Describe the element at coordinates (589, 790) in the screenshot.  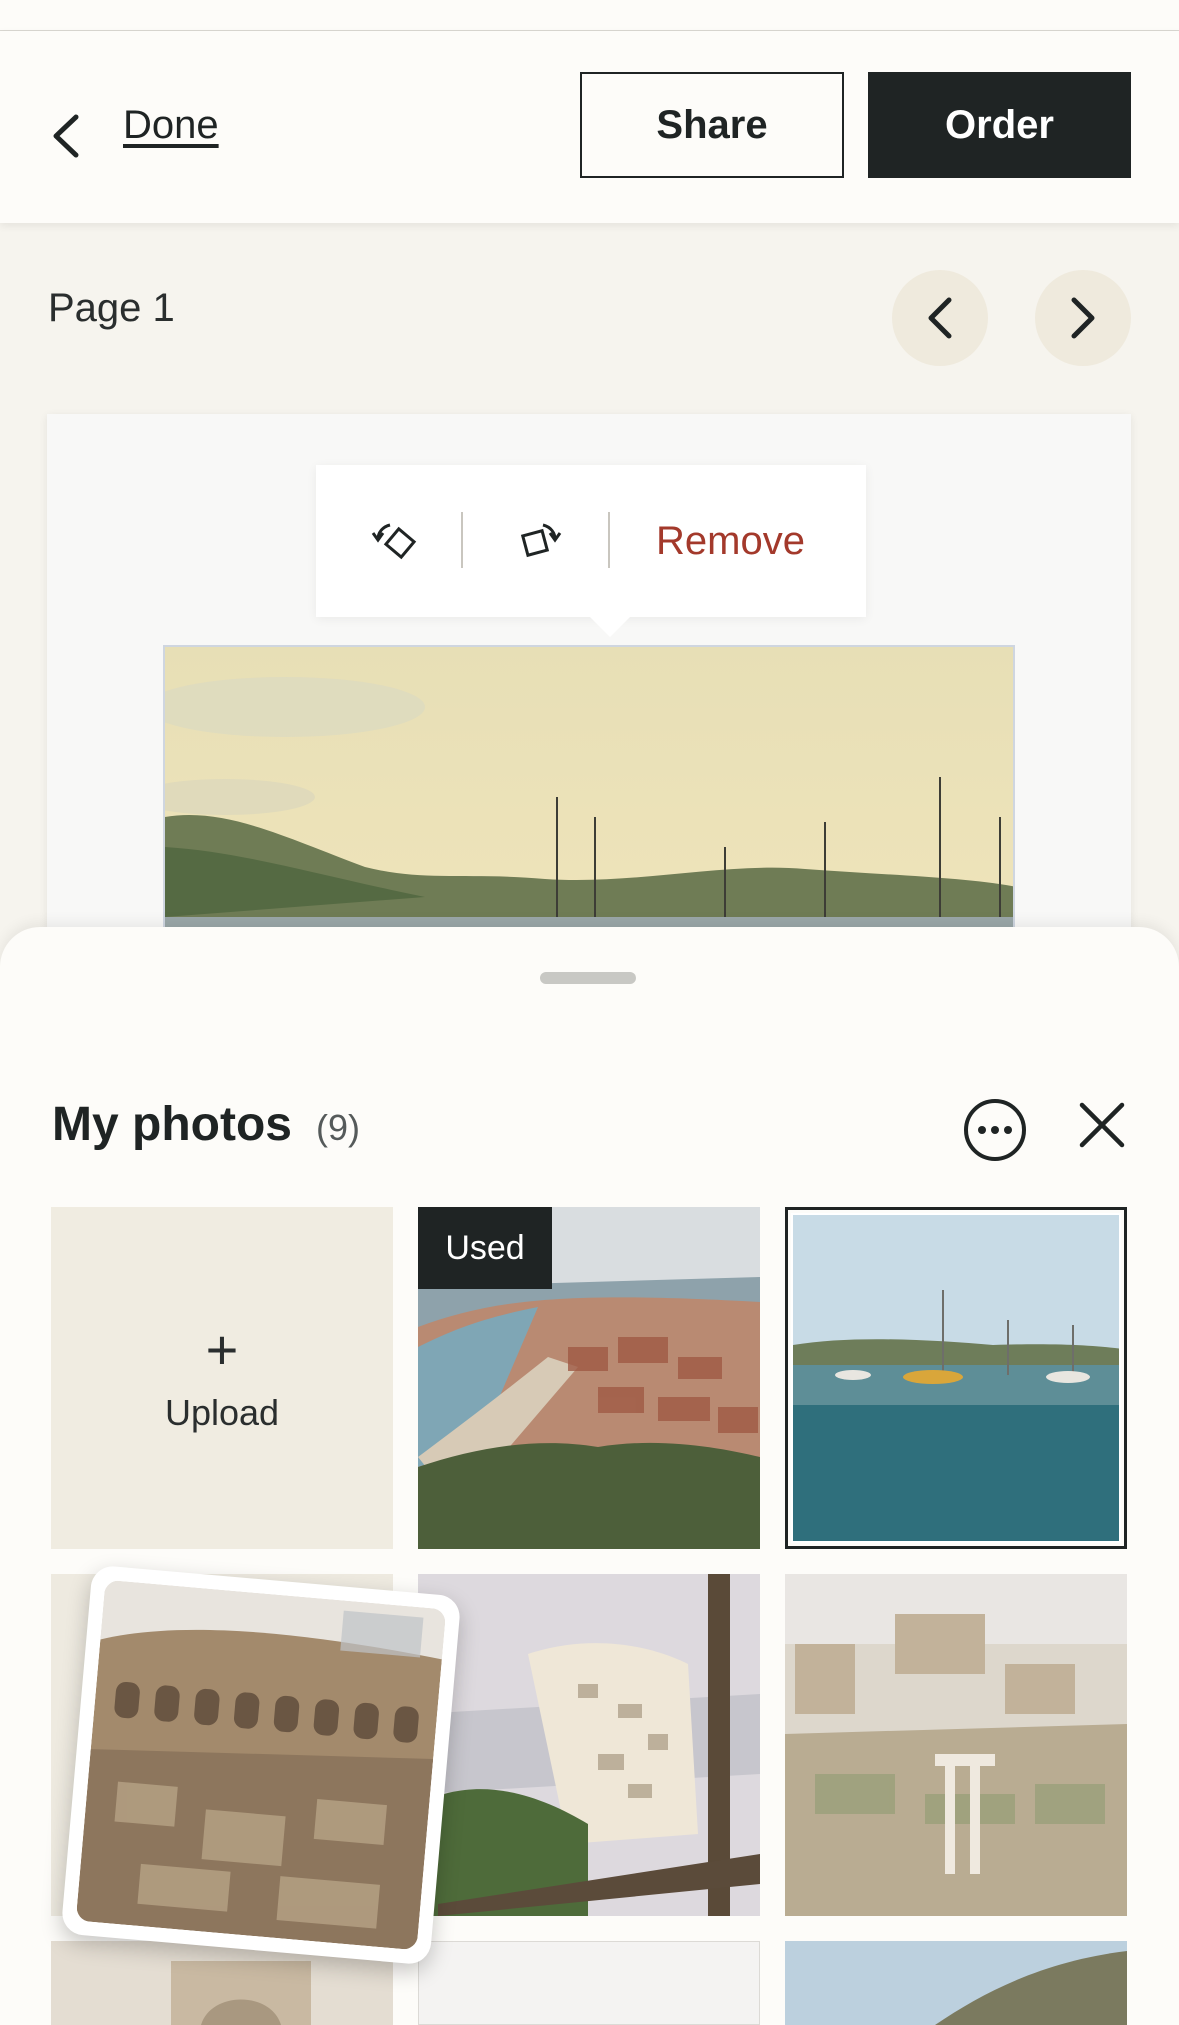
I see `placed-photo` at that location.